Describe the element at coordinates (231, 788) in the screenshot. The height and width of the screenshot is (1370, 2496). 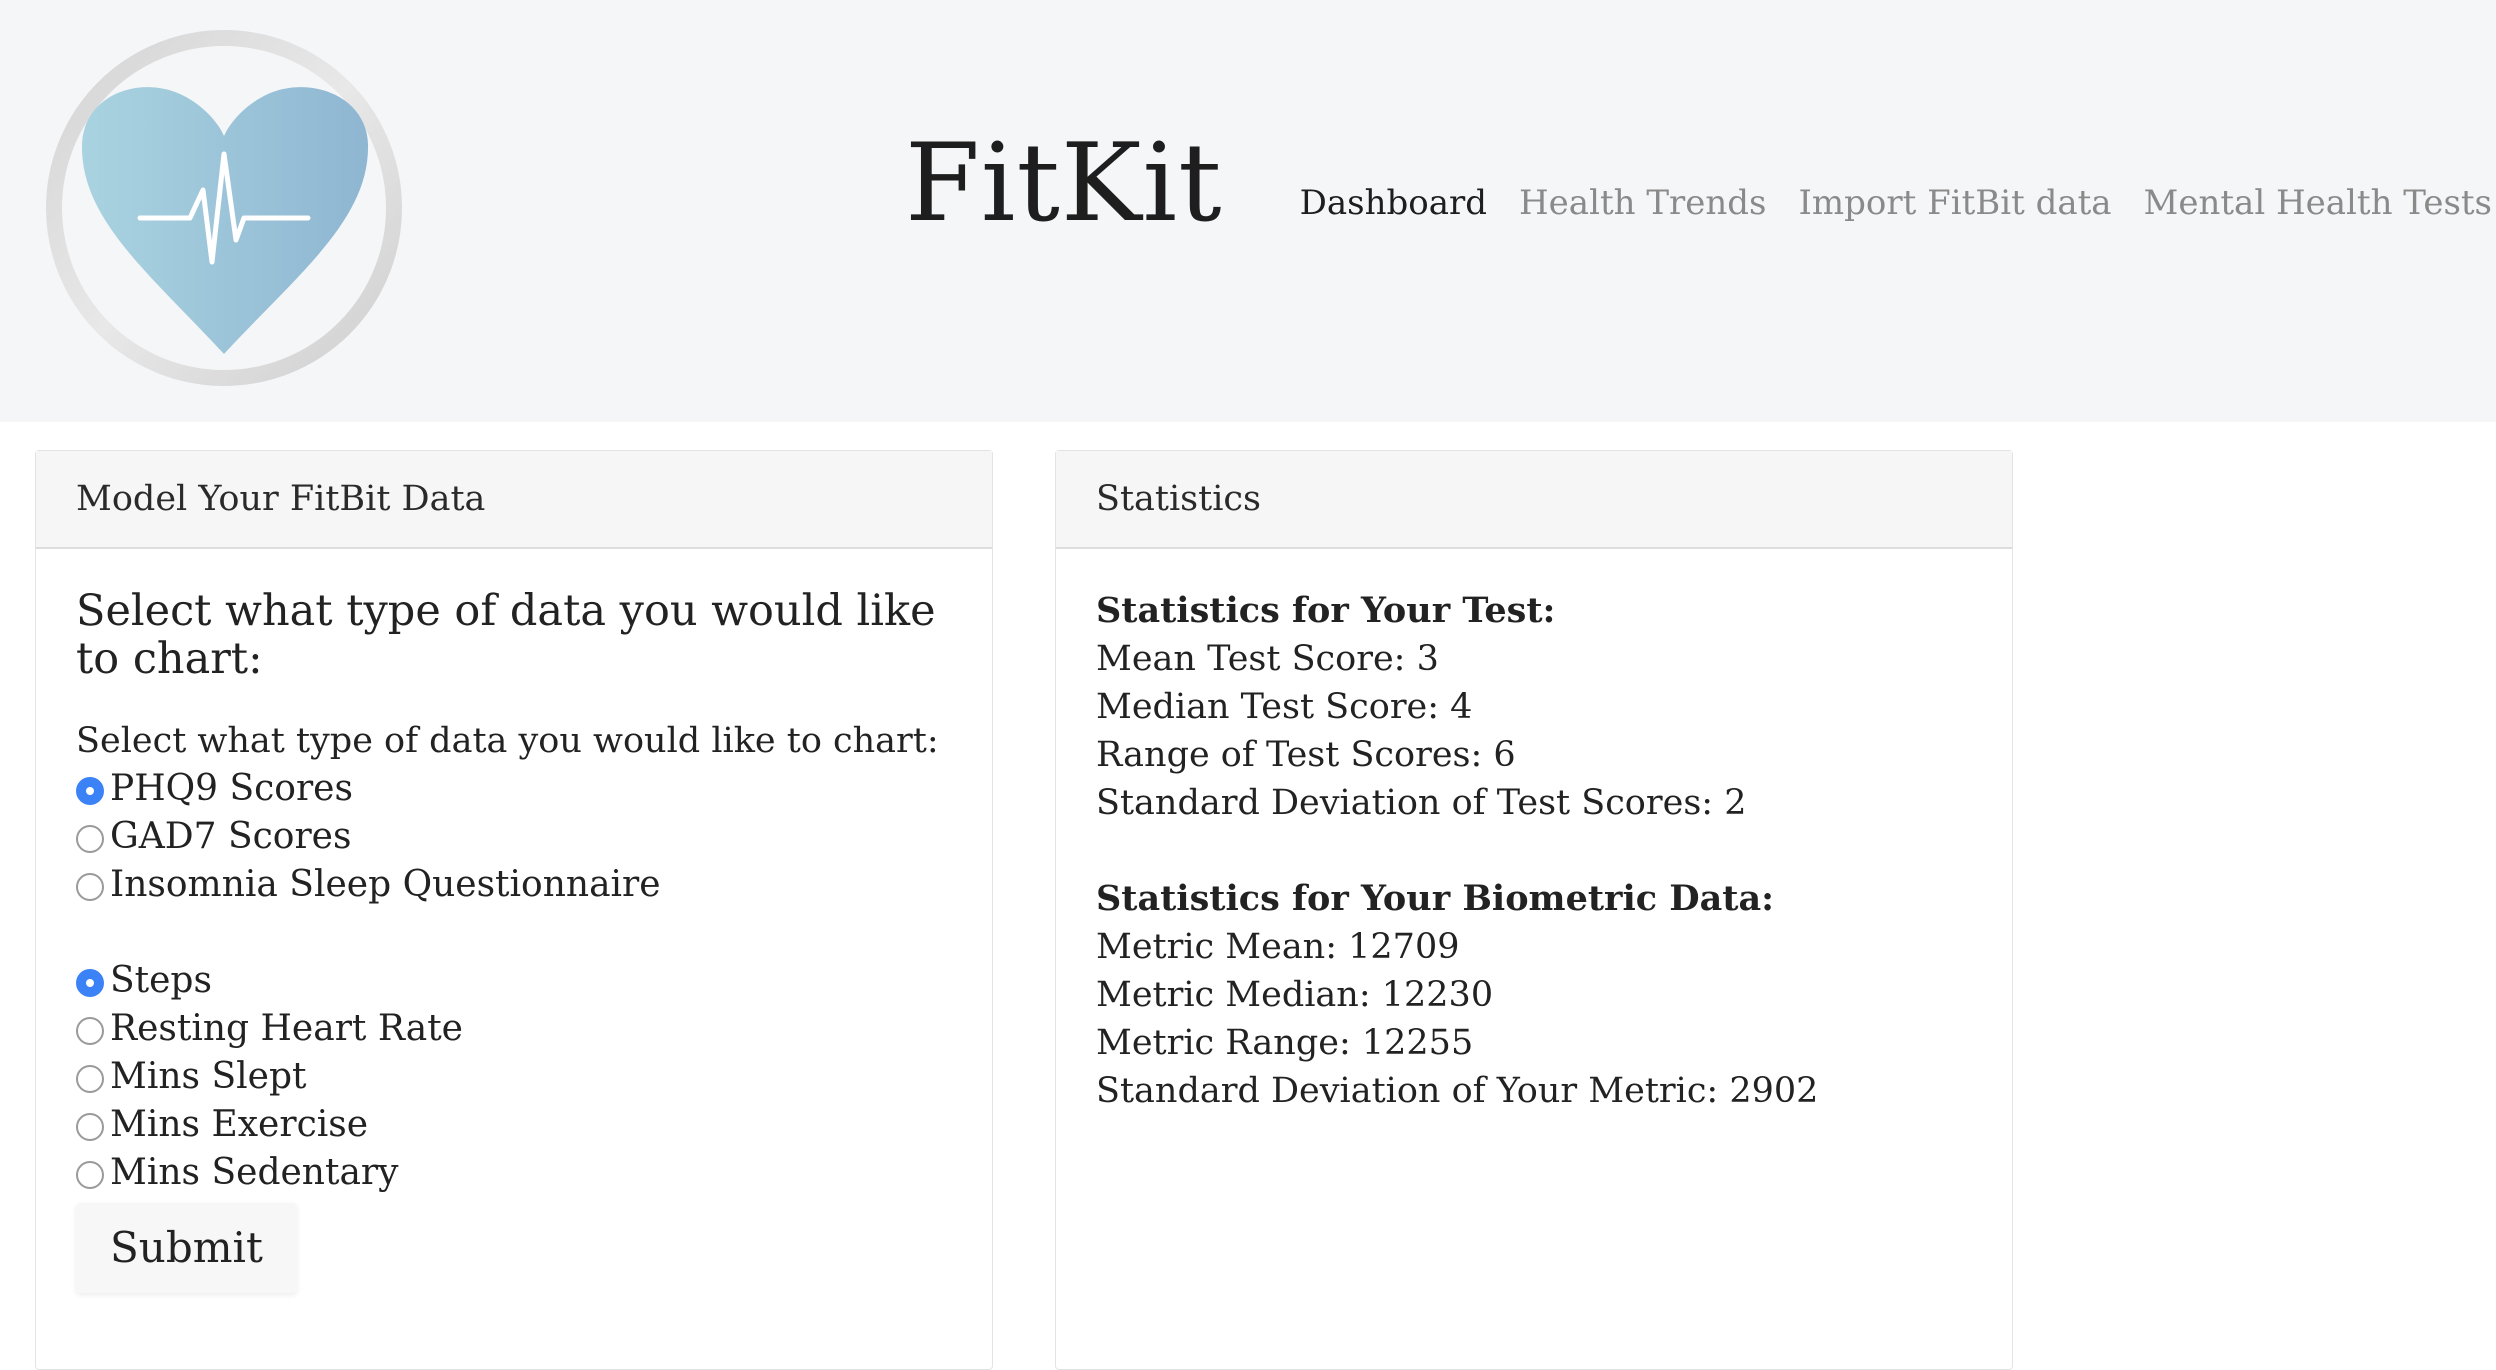
I see `radio-label: PHQ9 Scores` at that location.